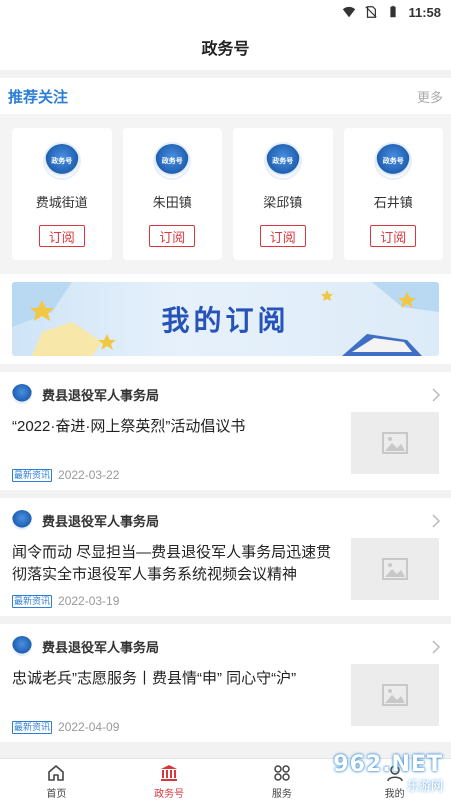 The height and width of the screenshot is (803, 451). I want to click on tab-government: 政务号, so click(169, 781).